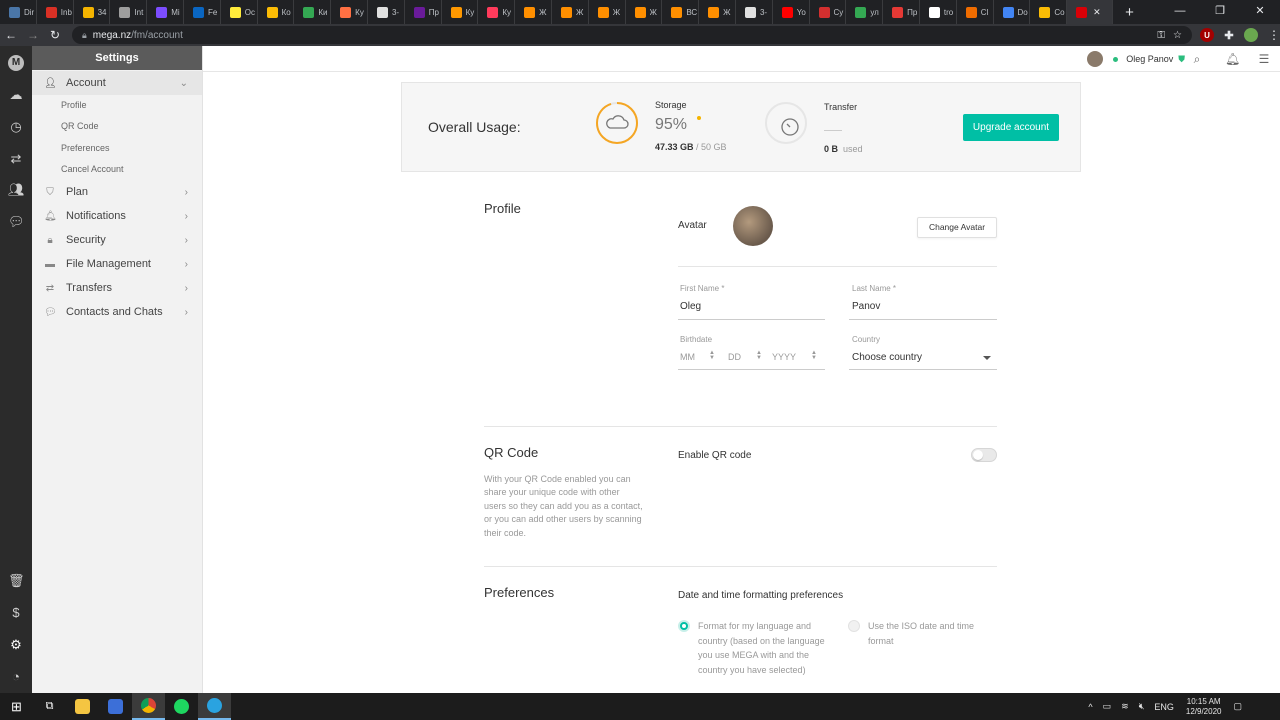 The width and height of the screenshot is (1280, 720). What do you see at coordinates (16, 645) in the screenshot?
I see `settings-gear-icon: ⚙` at bounding box center [16, 645].